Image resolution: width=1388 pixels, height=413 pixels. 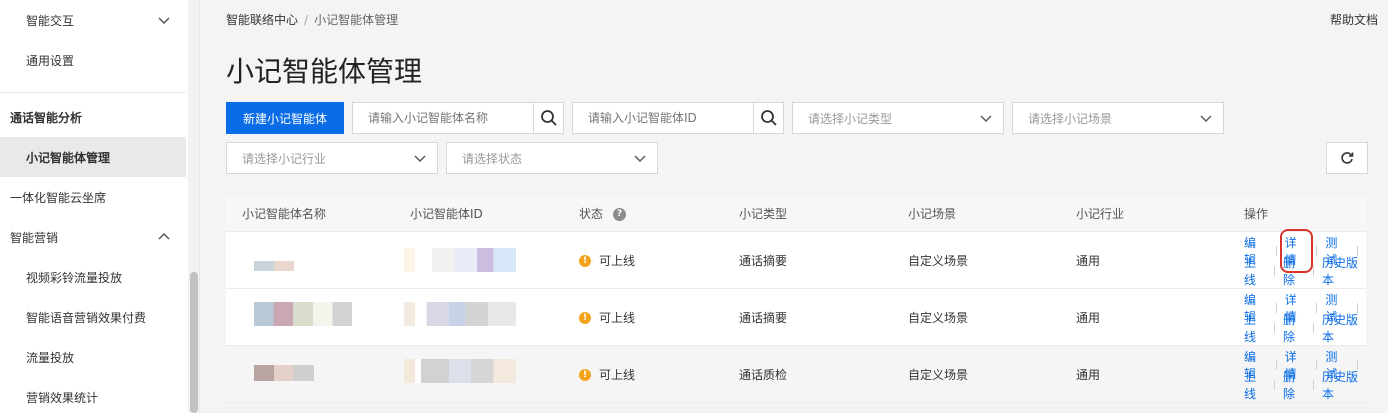 What do you see at coordinates (93, 357) in the screenshot?
I see `sidebar-item-traffic: 流量投放` at bounding box center [93, 357].